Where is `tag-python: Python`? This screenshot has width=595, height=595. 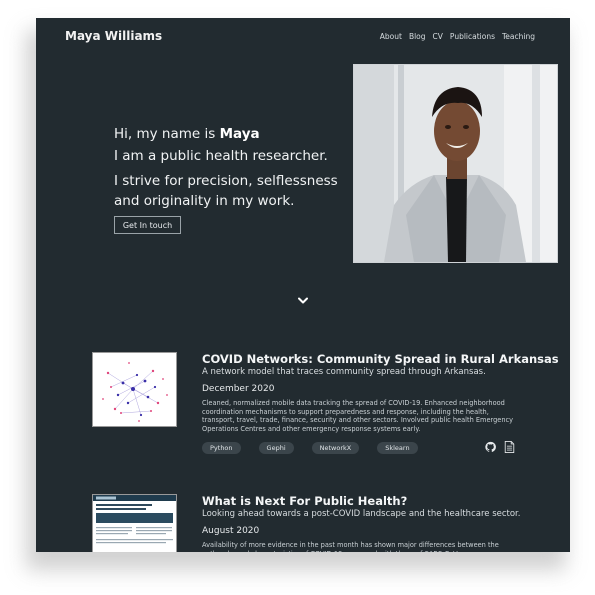 tag-python: Python is located at coordinates (221, 448).